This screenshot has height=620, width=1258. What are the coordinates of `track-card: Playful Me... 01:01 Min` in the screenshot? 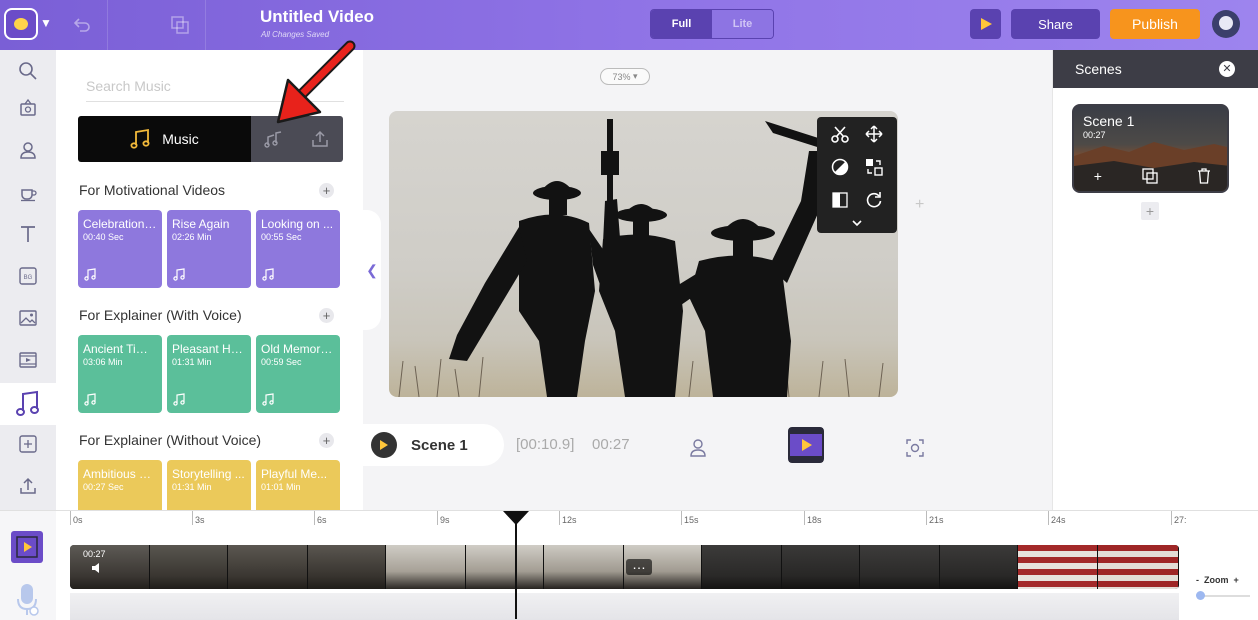 It's located at (298, 485).